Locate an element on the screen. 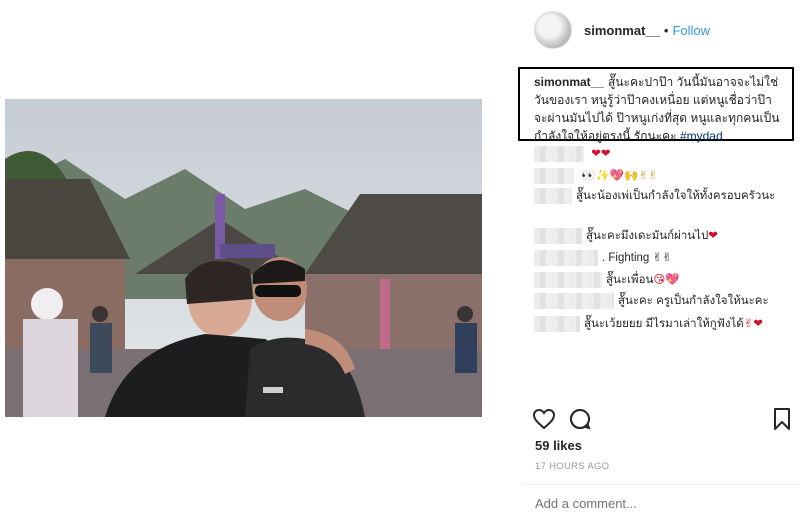  comment-item: . Fighting ✌✌ is located at coordinates (664, 257).